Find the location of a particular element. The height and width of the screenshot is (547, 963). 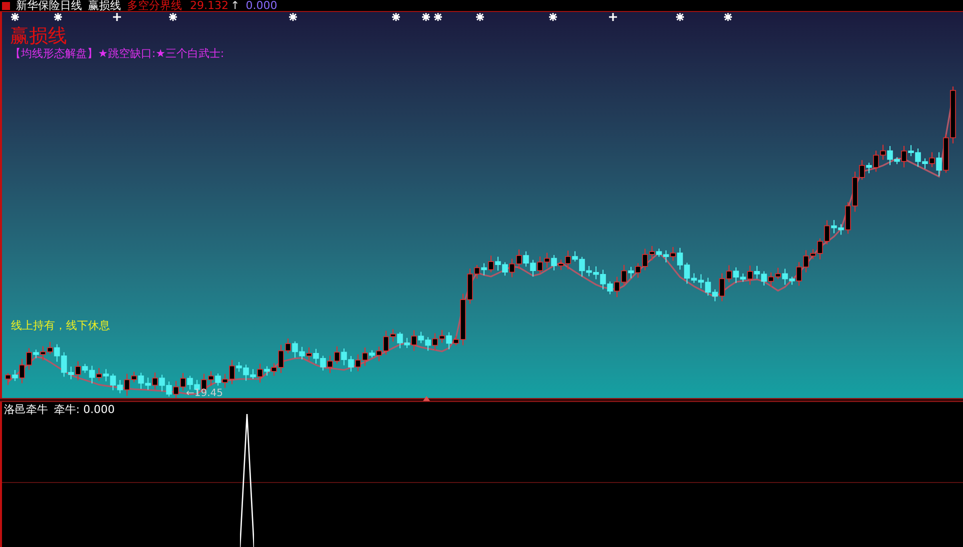

line-name: 多空分界线 is located at coordinates (154, 5).